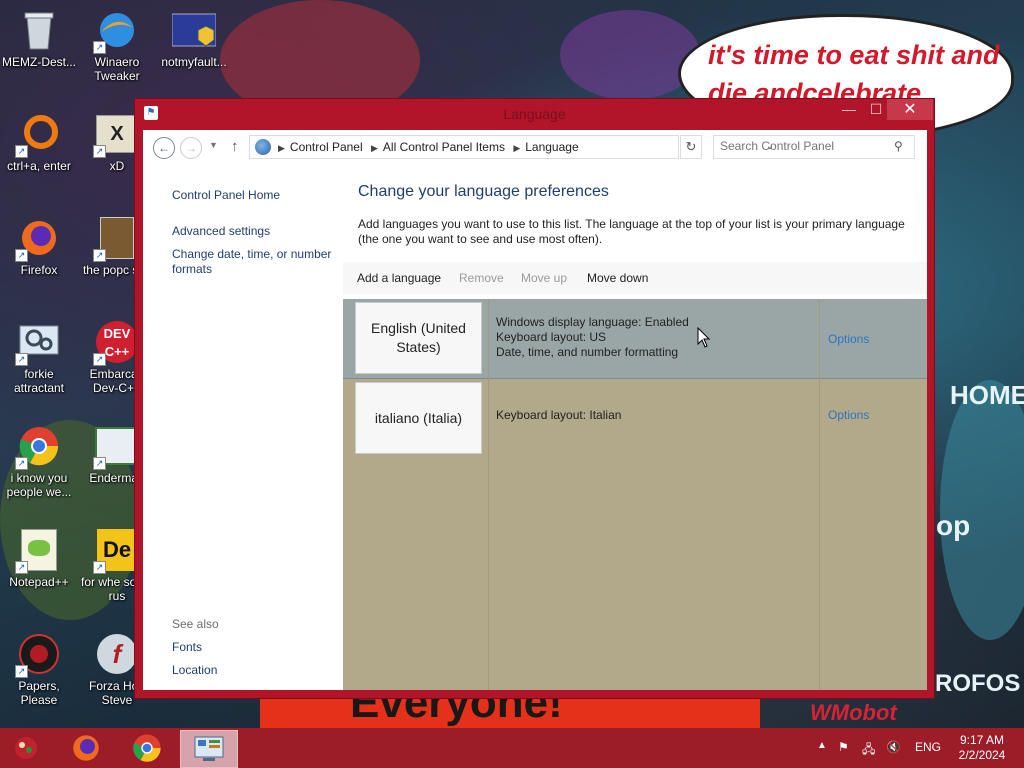 This screenshot has height=768, width=1024. Describe the element at coordinates (982, 755) in the screenshot. I see `clock-date: 2/2/2024` at that location.